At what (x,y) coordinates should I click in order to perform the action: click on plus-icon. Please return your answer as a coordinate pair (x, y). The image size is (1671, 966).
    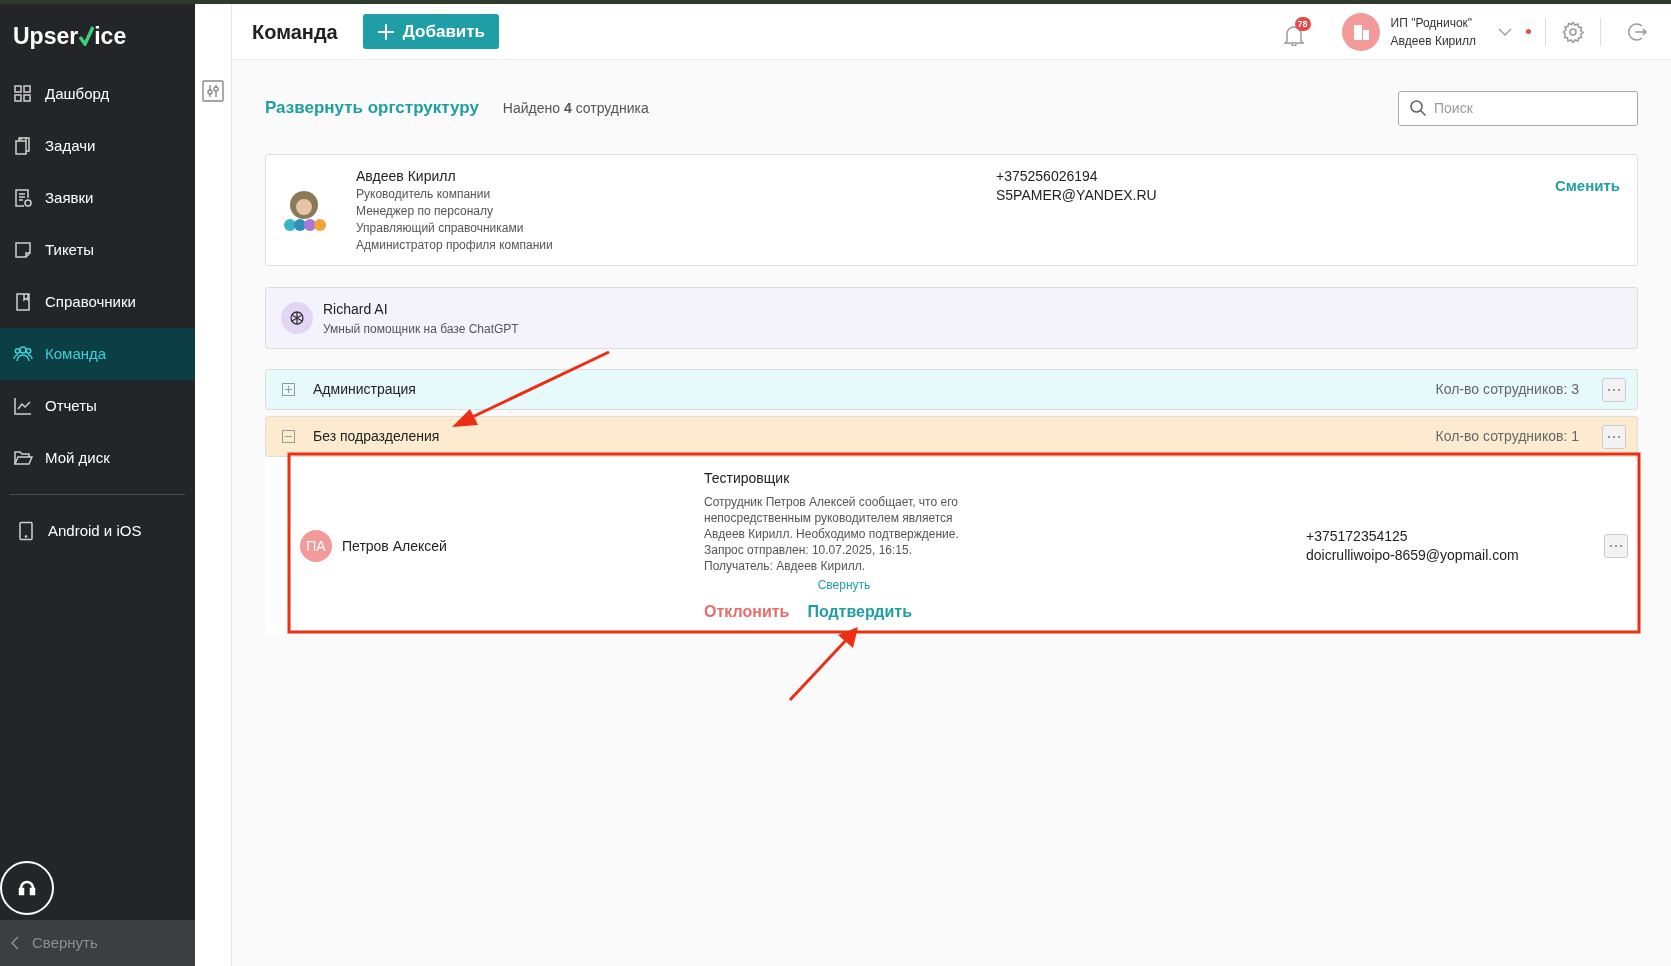
    Looking at the image, I should click on (385, 31).